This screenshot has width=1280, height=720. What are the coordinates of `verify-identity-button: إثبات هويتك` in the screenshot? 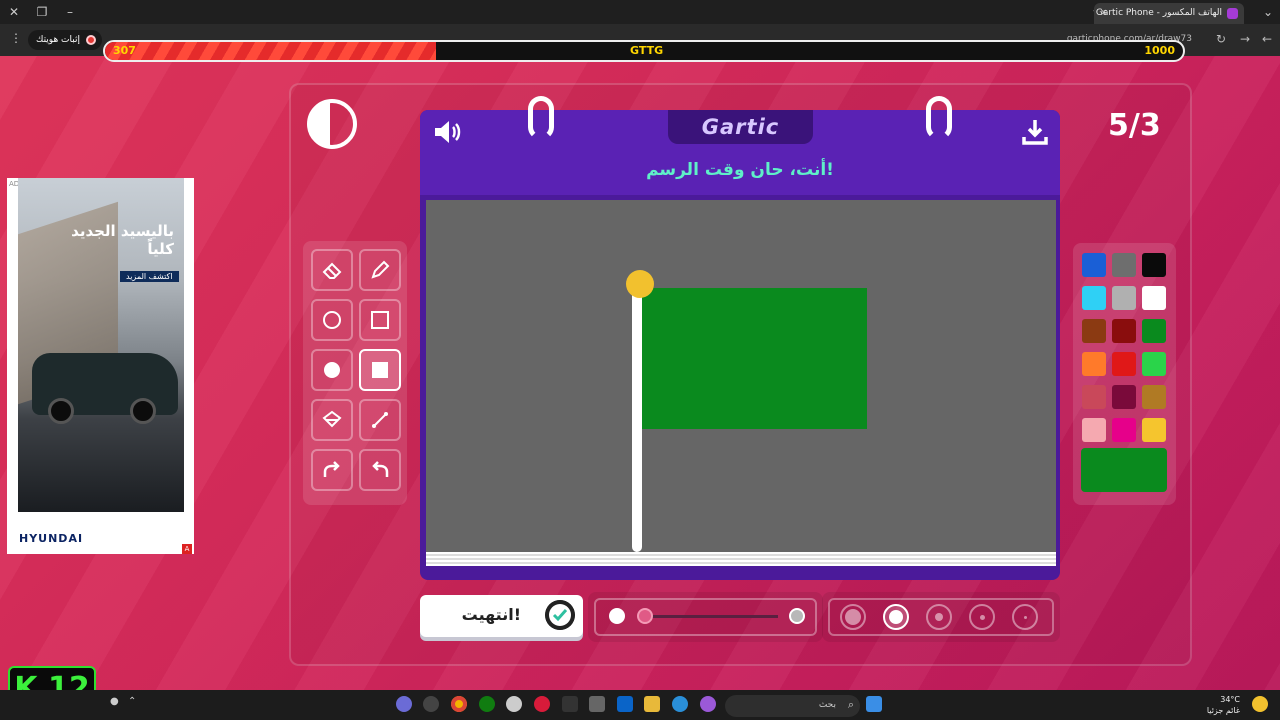 It's located at (65, 40).